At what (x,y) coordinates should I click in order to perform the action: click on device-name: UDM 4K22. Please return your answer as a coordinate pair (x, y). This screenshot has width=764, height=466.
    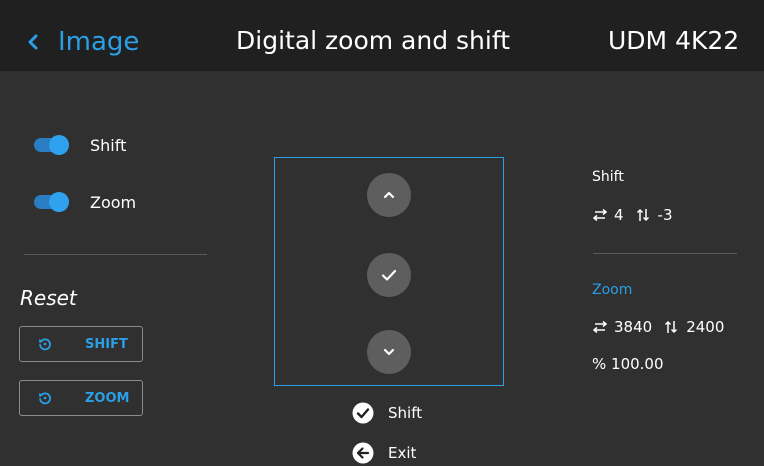
    Looking at the image, I should click on (674, 40).